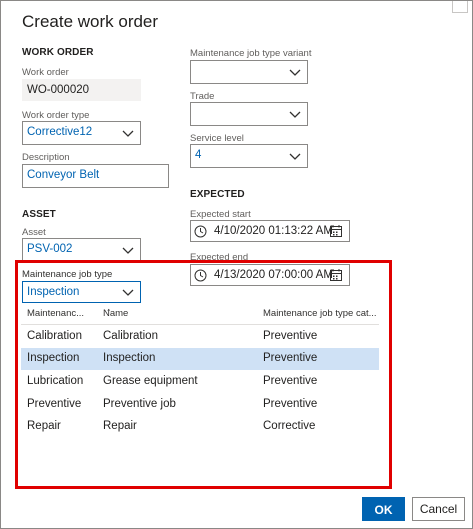  I want to click on work-order-type-label: Work order type, so click(56, 115).